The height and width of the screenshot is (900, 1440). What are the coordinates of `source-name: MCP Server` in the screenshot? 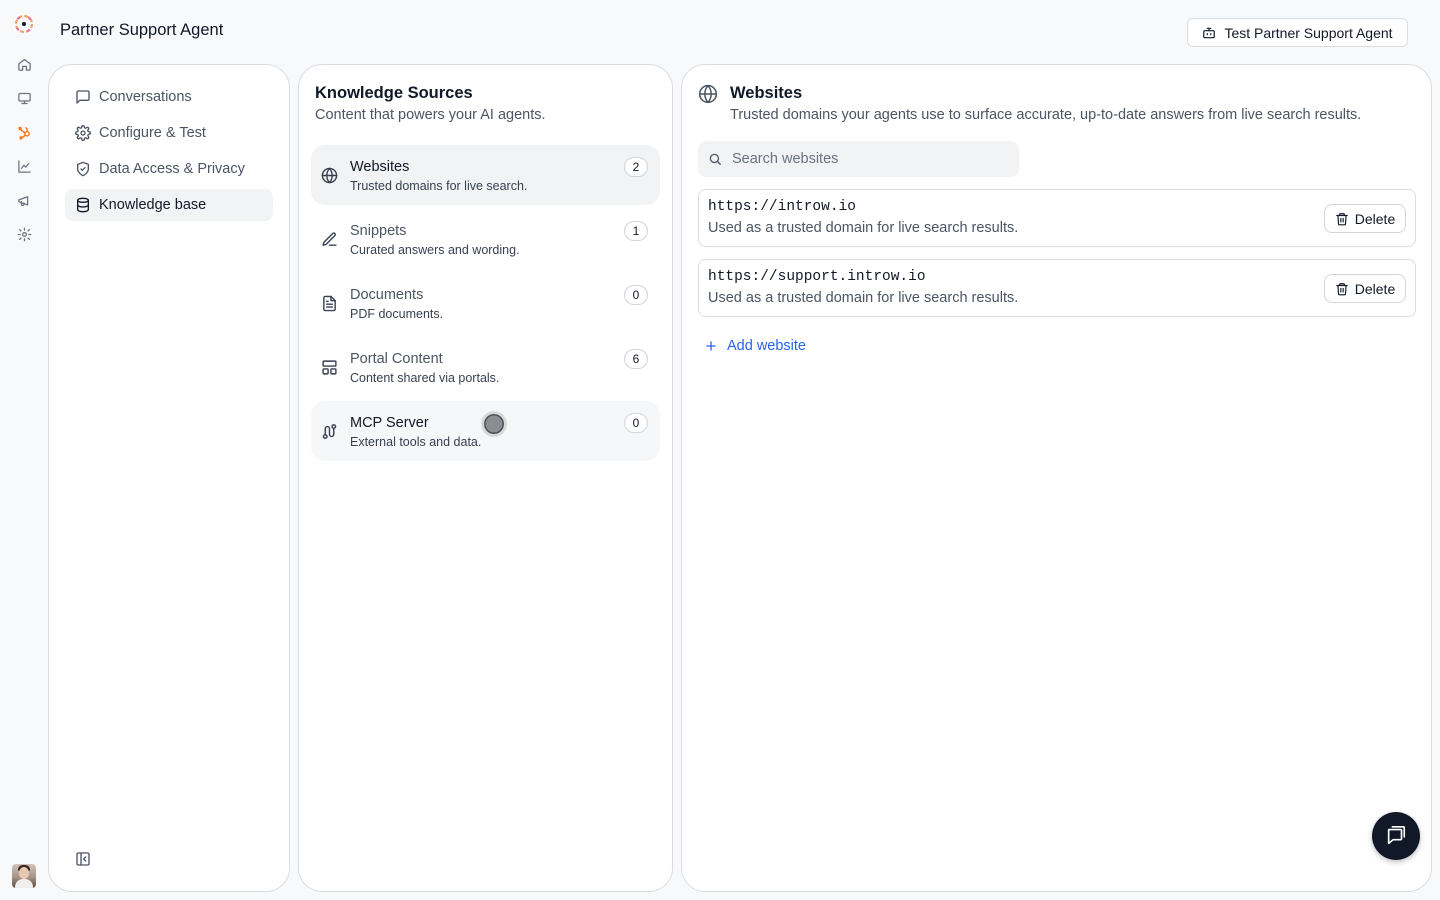 It's located at (389, 423).